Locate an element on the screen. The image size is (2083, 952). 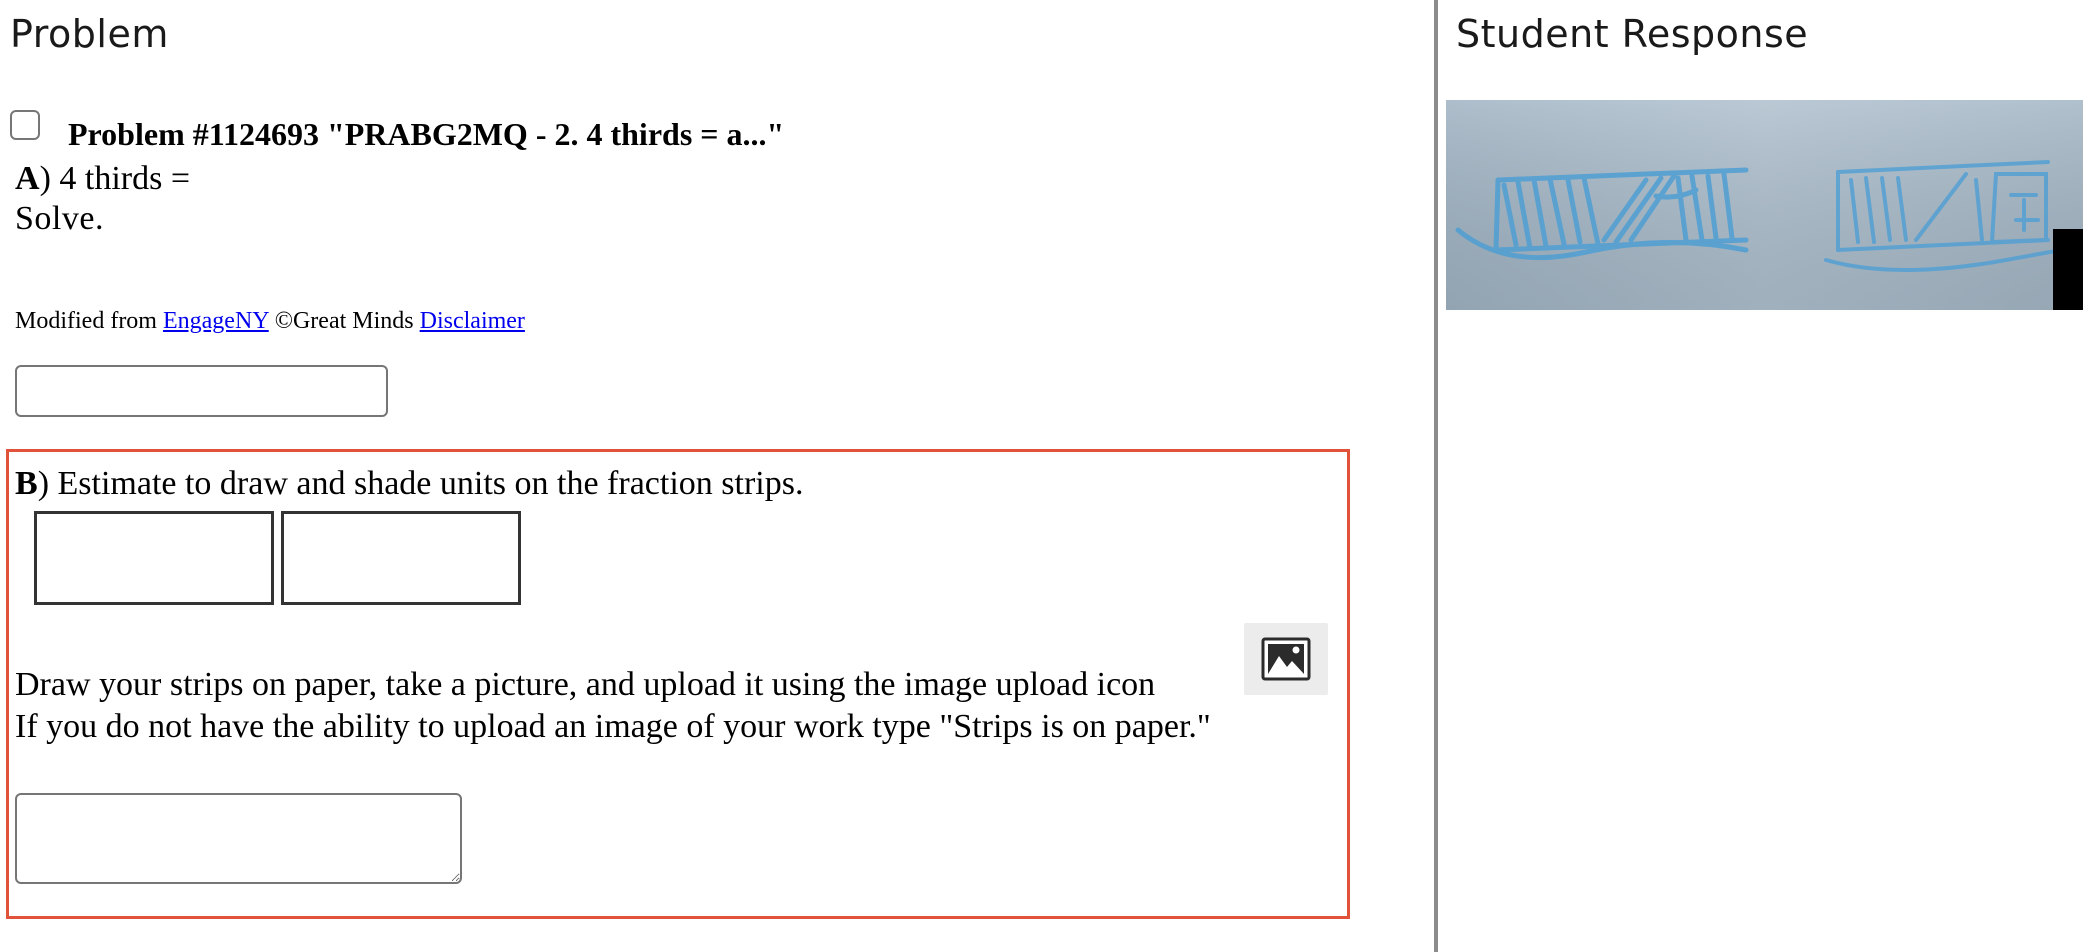
credit-prefix: Modified from is located at coordinates (89, 321).